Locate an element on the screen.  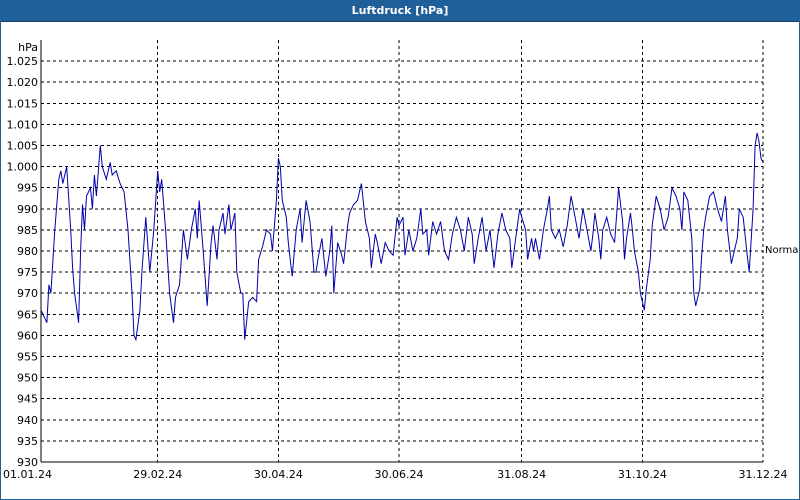
y-tick-label: 1.005 is located at coordinates (23, 146).